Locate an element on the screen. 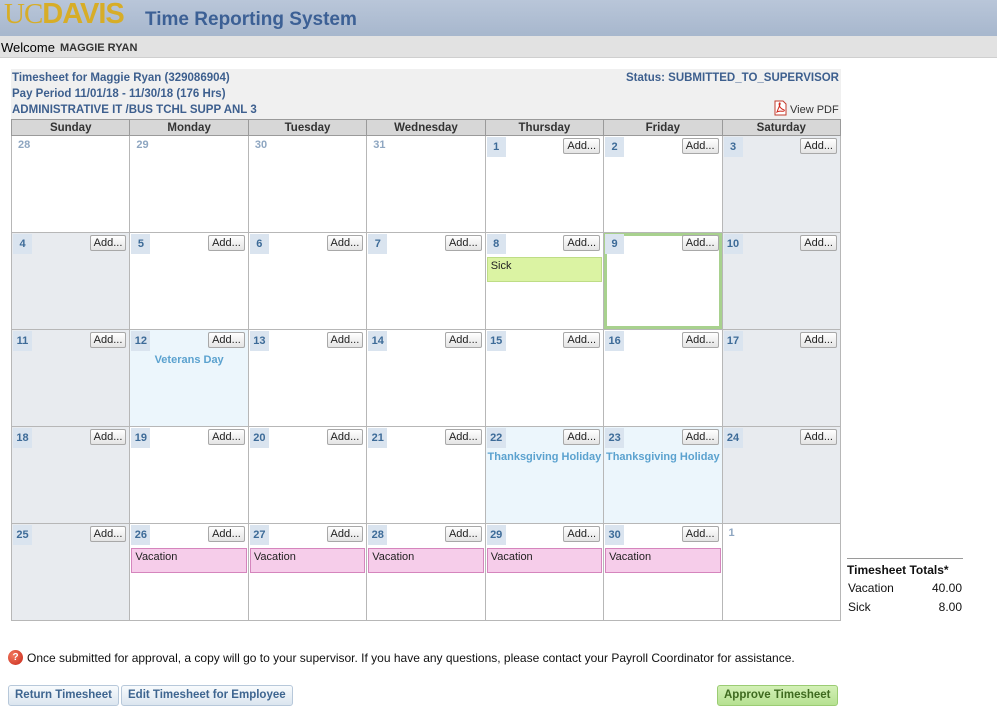 The width and height of the screenshot is (997, 724). day-cell-content: 26 Add... Vacation is located at coordinates (188, 572).